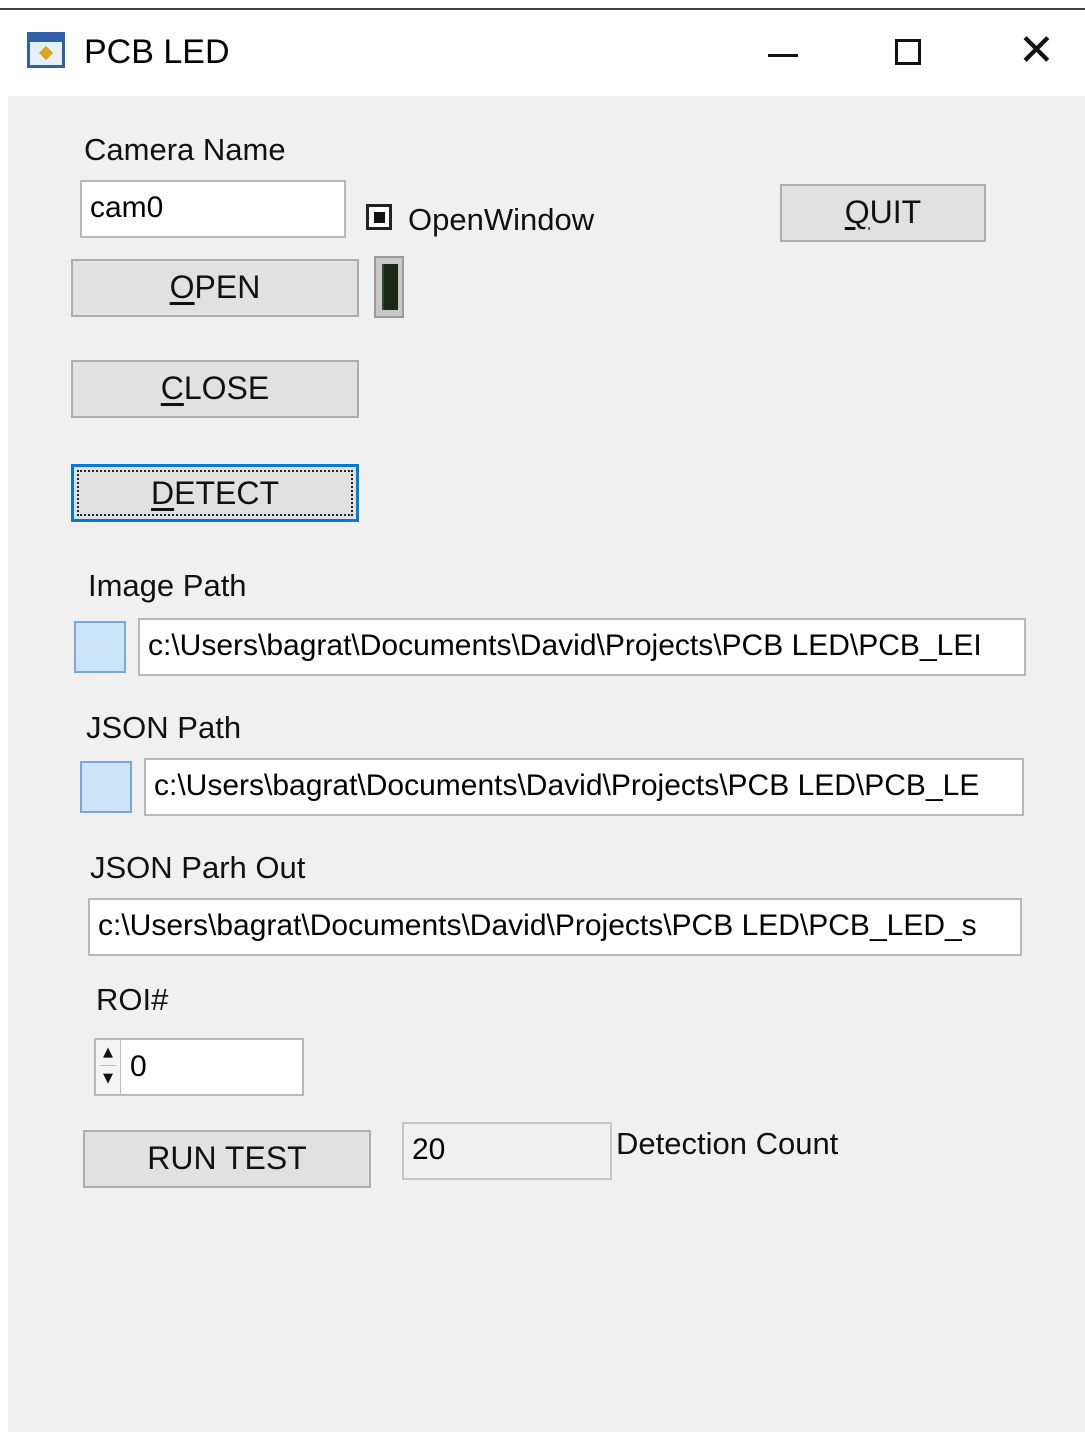  Describe the element at coordinates (167, 585) in the screenshot. I see `image-path-label: Image Path` at that location.